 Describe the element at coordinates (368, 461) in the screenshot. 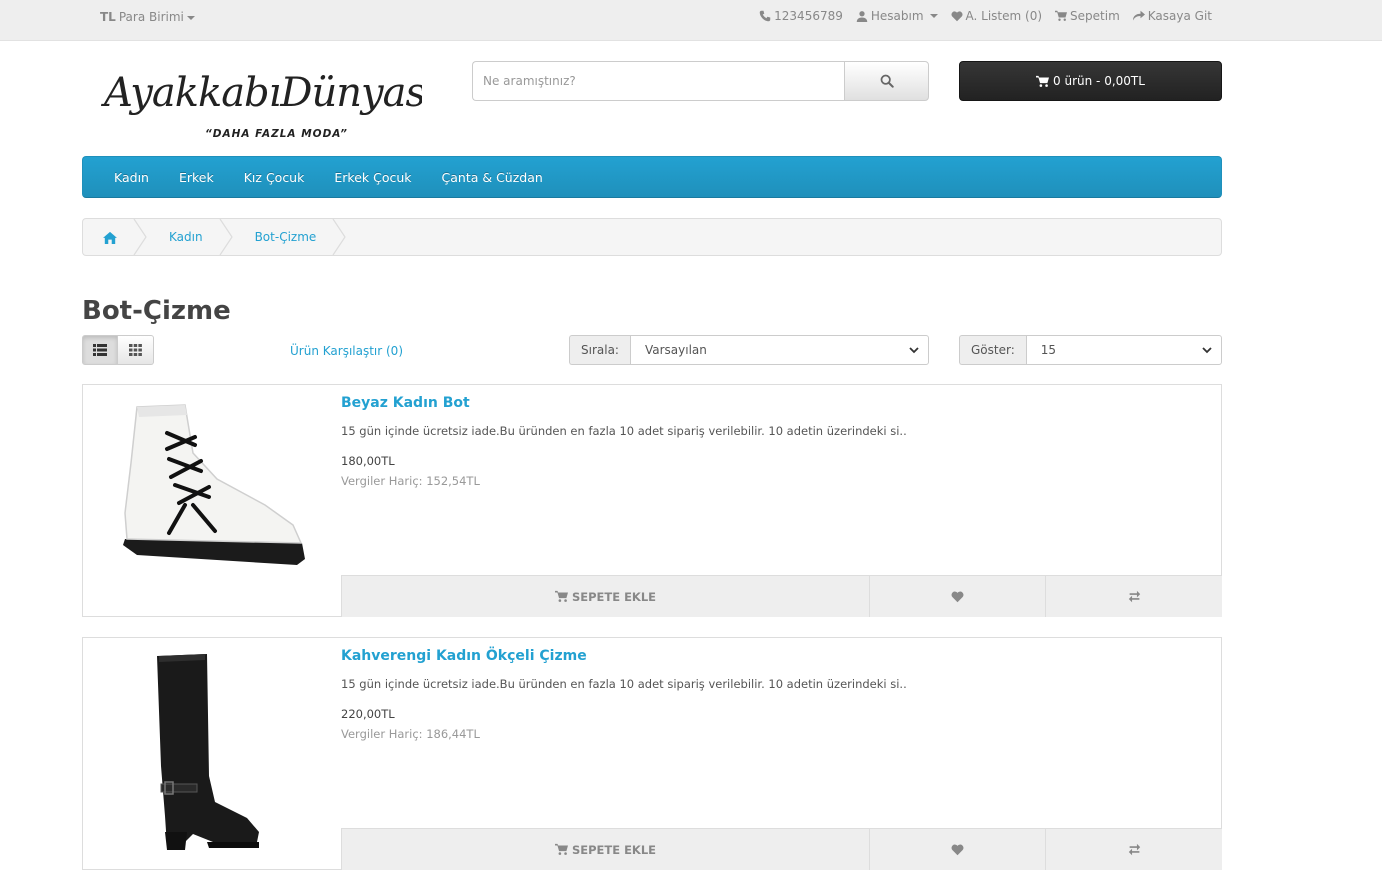

I see `product-price: 180,00TL` at that location.